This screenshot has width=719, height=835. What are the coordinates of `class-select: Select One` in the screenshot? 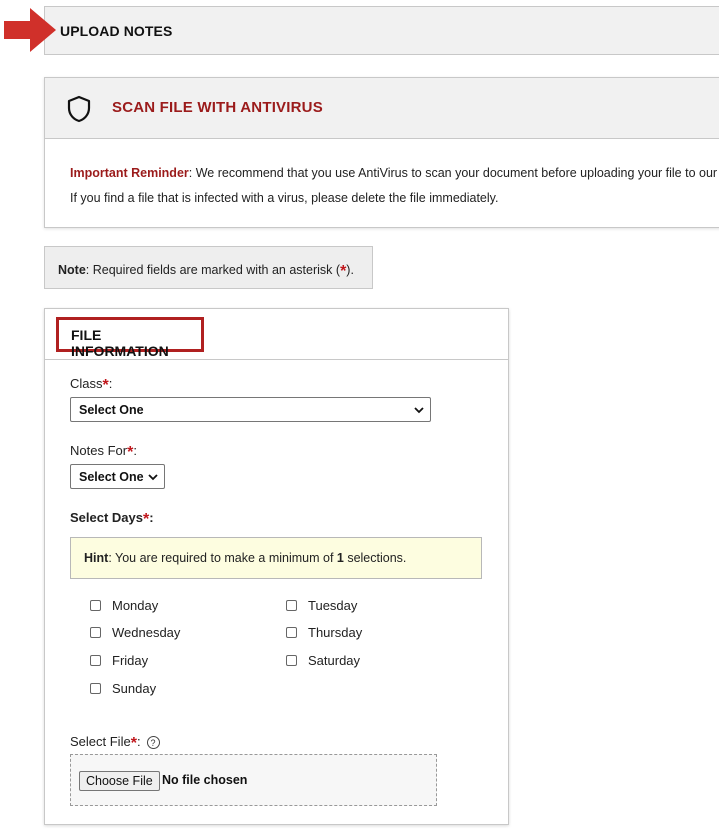 It's located at (250, 409).